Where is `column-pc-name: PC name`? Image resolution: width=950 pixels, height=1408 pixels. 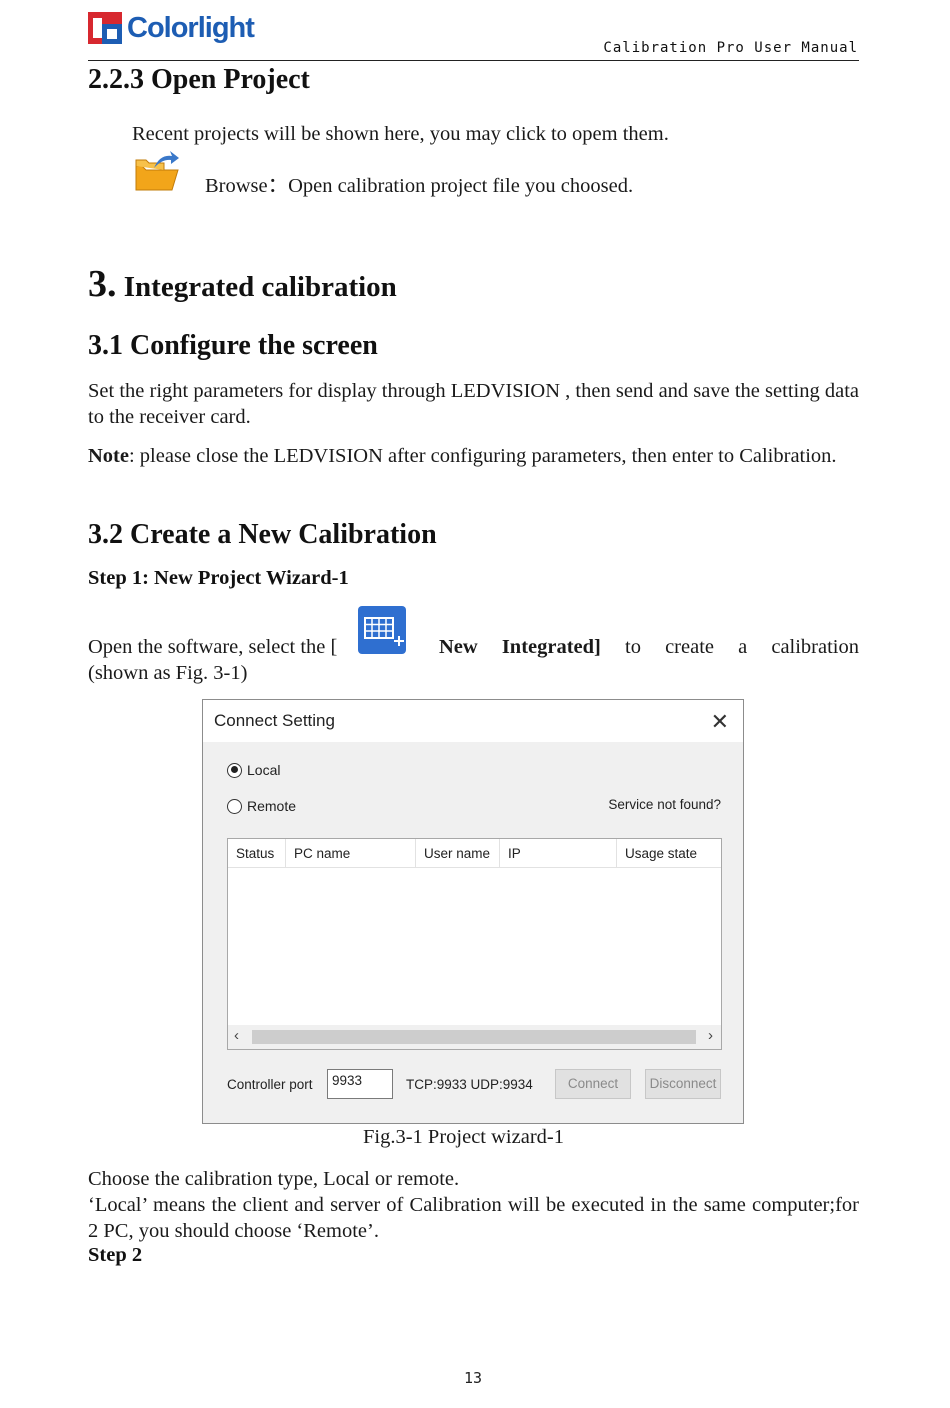
column-pc-name: PC name is located at coordinates (351, 853).